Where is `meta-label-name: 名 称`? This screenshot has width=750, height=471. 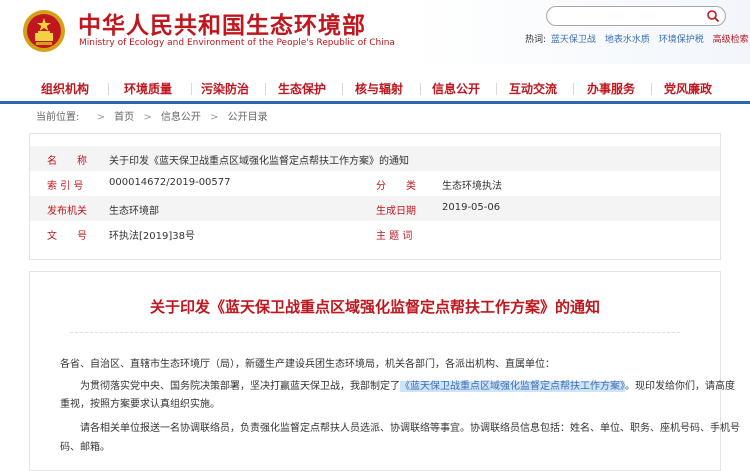
meta-label-name: 名 称 is located at coordinates (67, 161).